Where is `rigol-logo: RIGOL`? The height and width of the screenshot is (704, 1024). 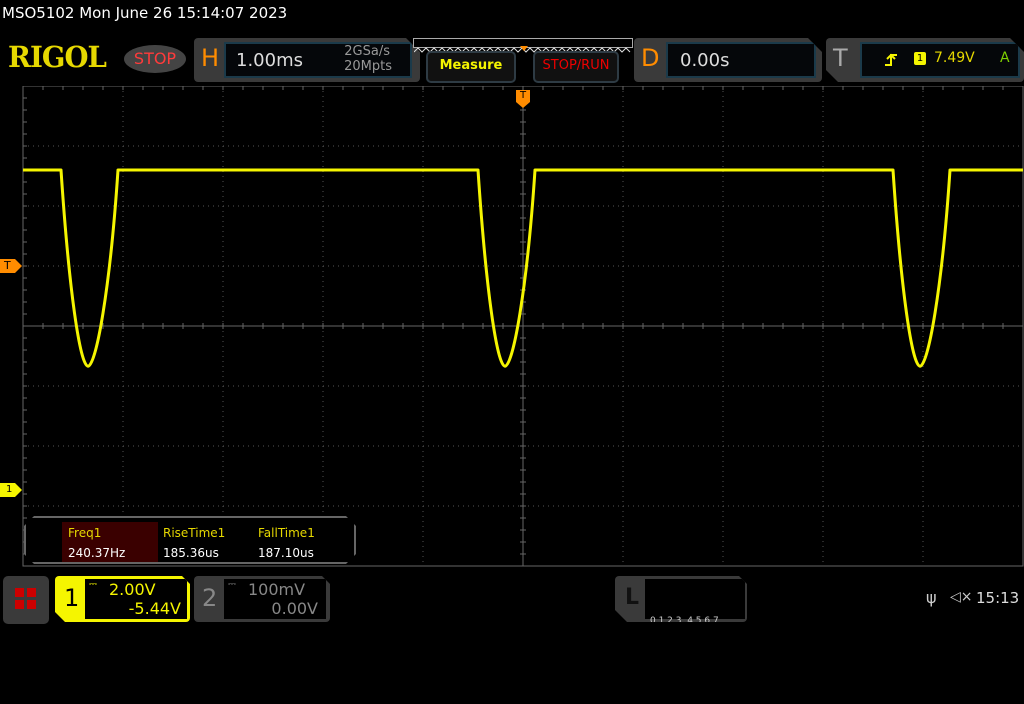 rigol-logo: RIGOL is located at coordinates (57, 57).